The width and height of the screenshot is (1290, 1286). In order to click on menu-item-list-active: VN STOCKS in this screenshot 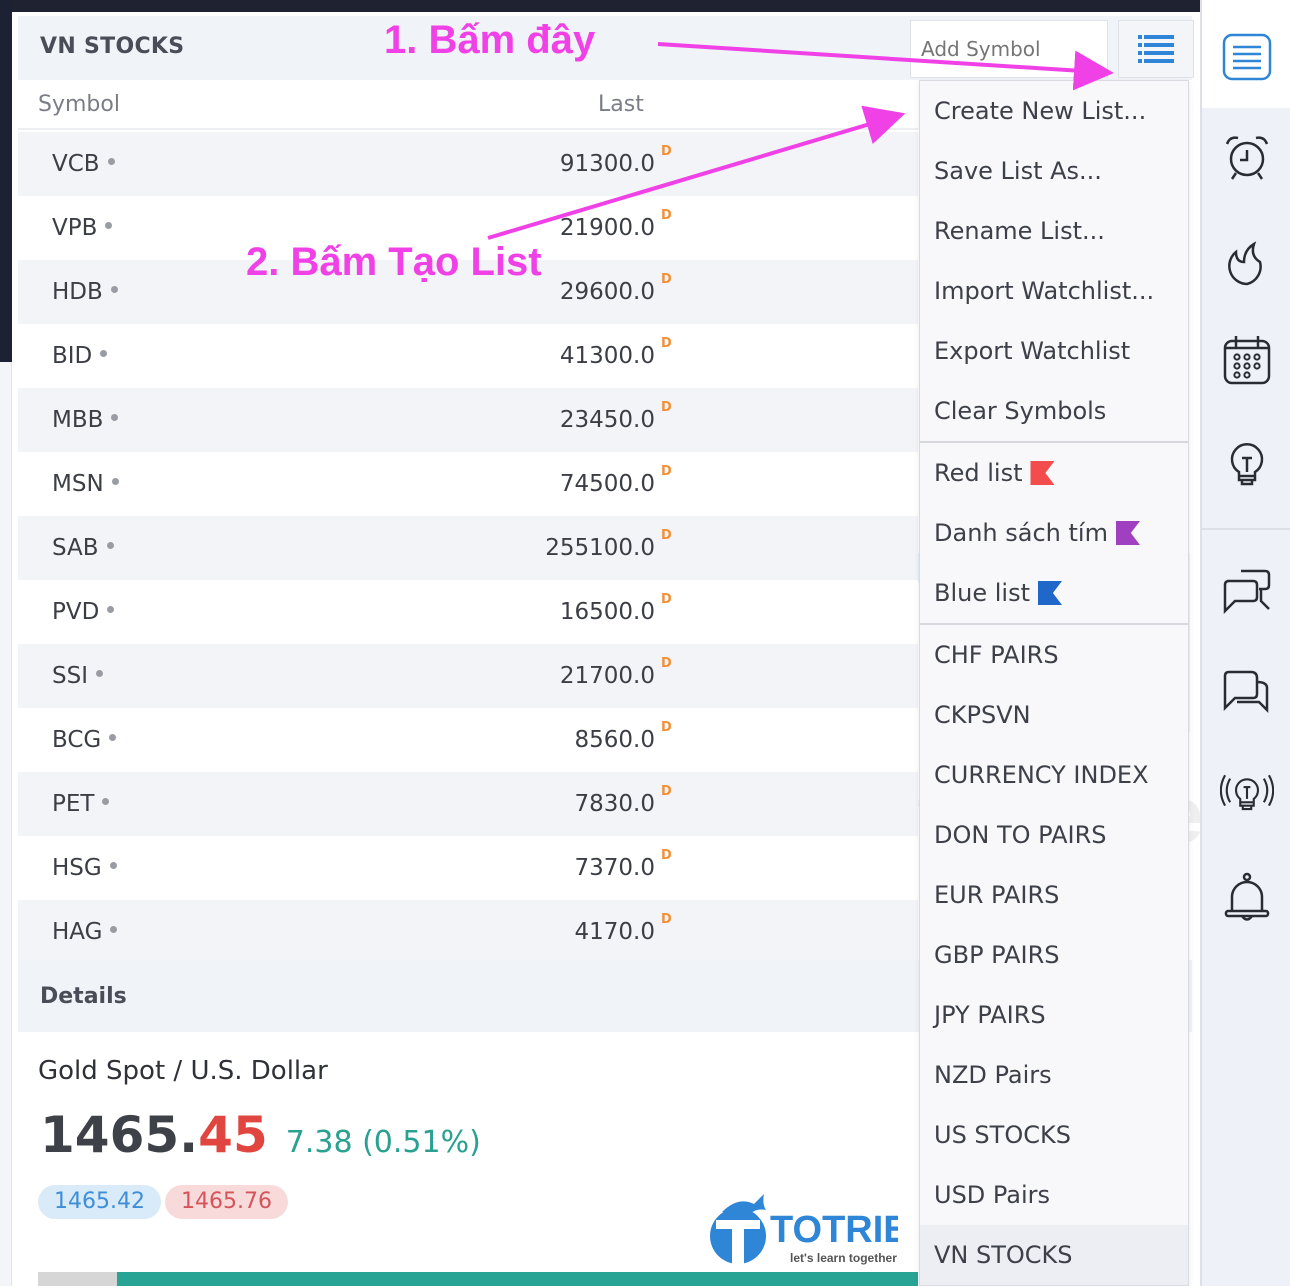, I will do `click(1054, 1255)`.